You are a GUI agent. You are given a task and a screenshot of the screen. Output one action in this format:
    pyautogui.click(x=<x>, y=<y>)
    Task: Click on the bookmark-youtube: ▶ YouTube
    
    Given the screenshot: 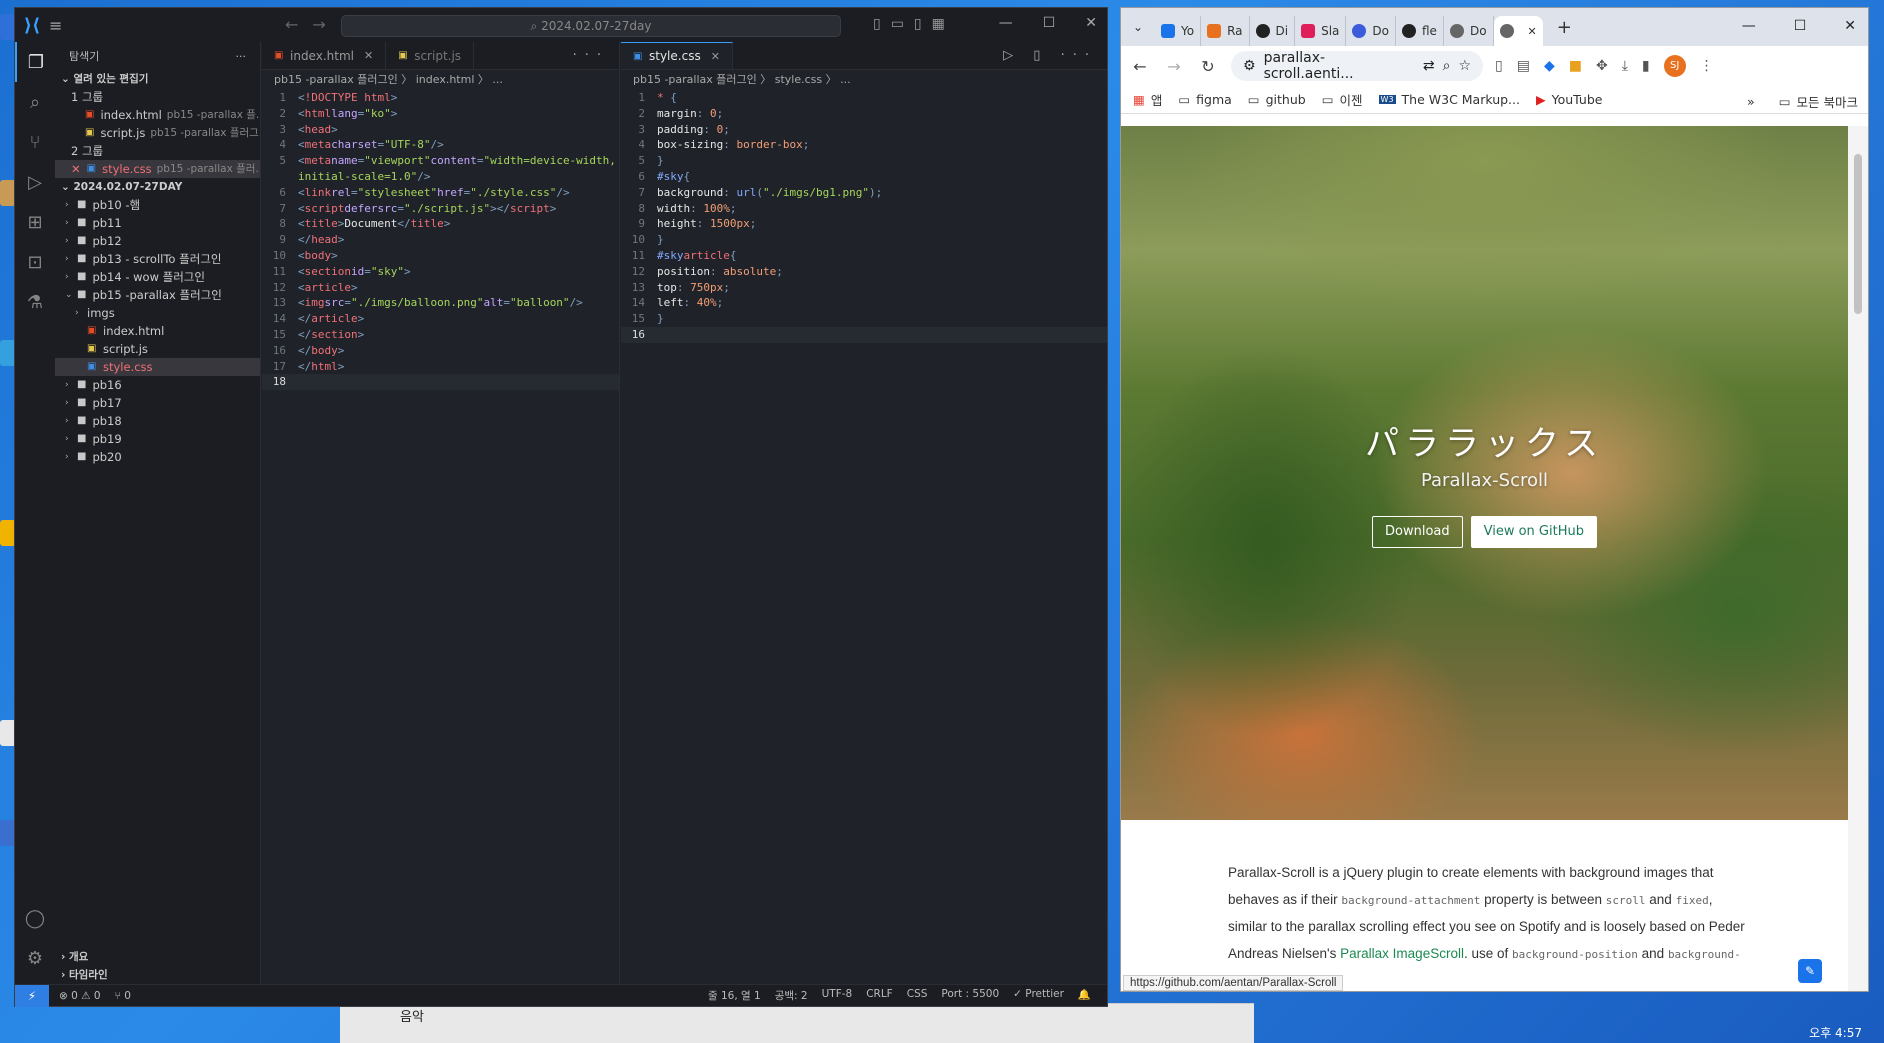 What is the action you would take?
    pyautogui.click(x=1569, y=99)
    